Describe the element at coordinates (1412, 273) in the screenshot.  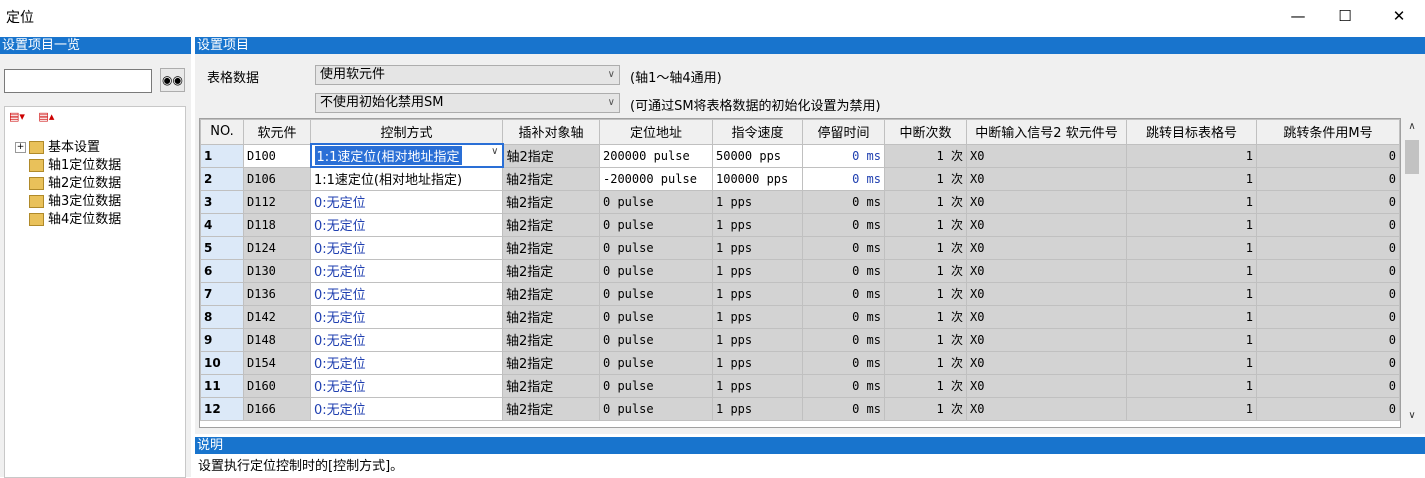
I see `vertical-scrollbar: ∧ ∨` at that location.